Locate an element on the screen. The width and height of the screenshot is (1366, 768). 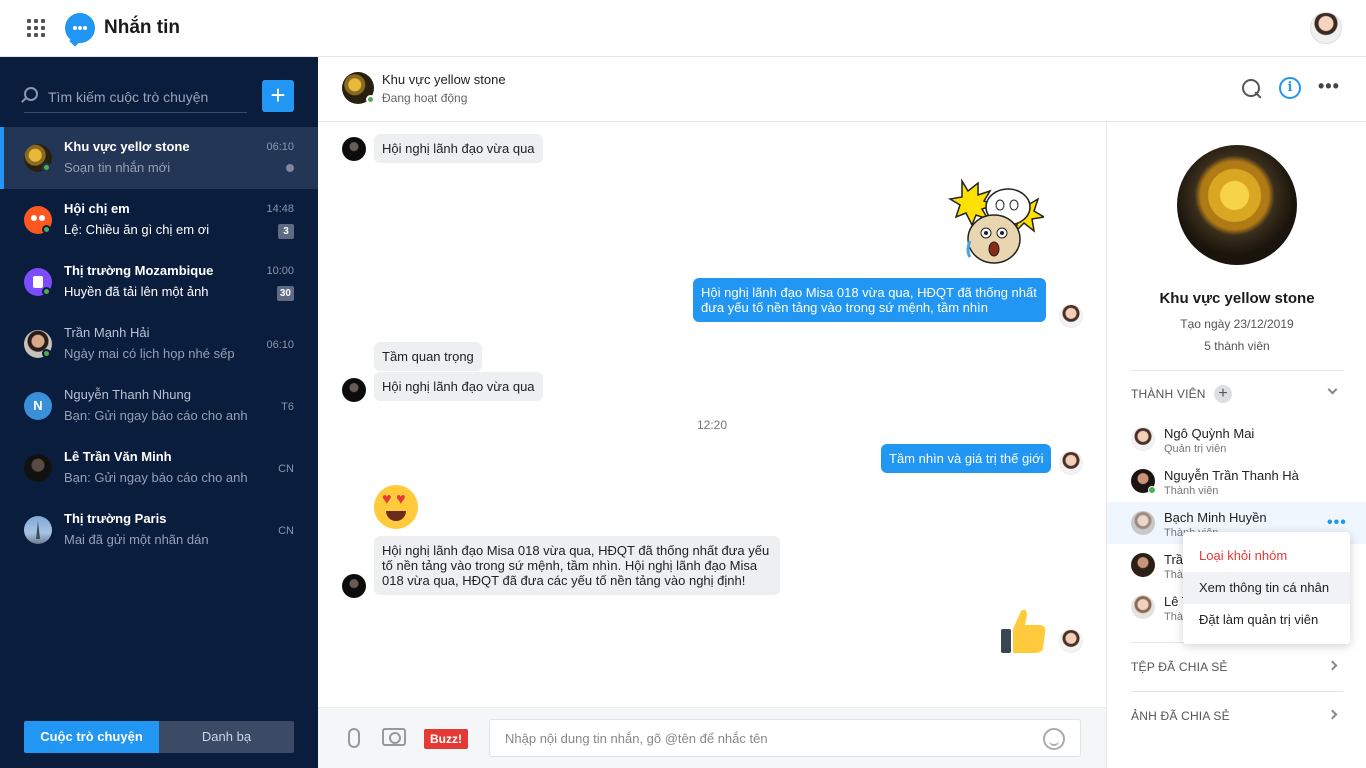
message-input is located at coordinates (785, 738).